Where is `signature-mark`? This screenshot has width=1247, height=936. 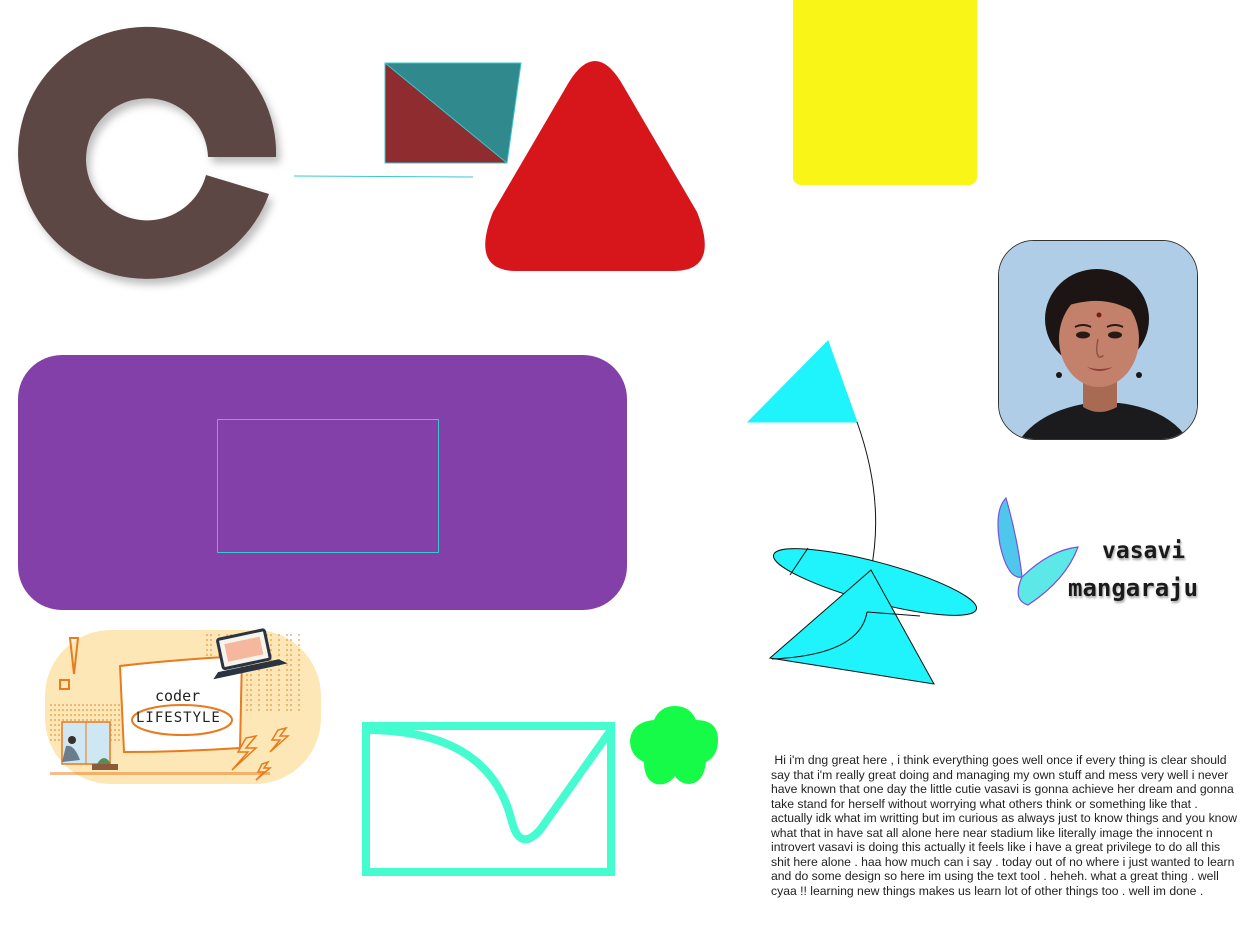 signature-mark is located at coordinates (1038, 551).